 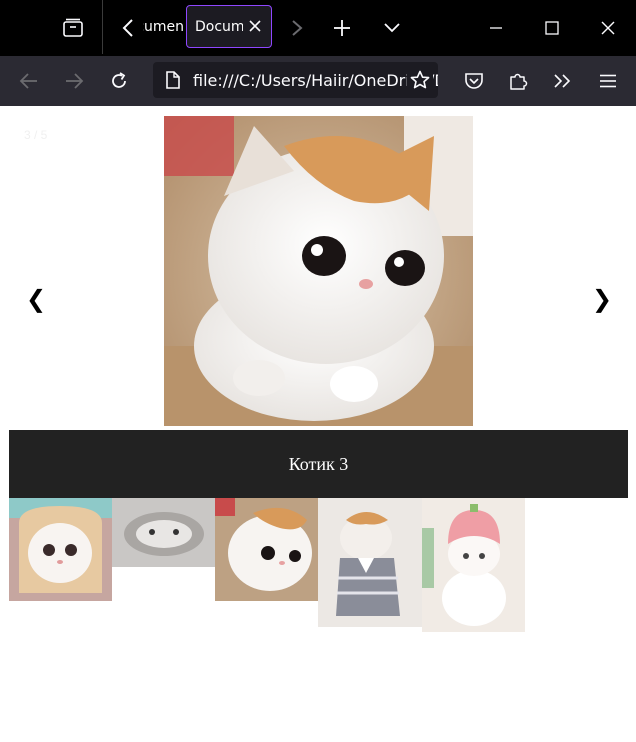 I want to click on prev-slide-button: ❮, so click(x=36, y=299).